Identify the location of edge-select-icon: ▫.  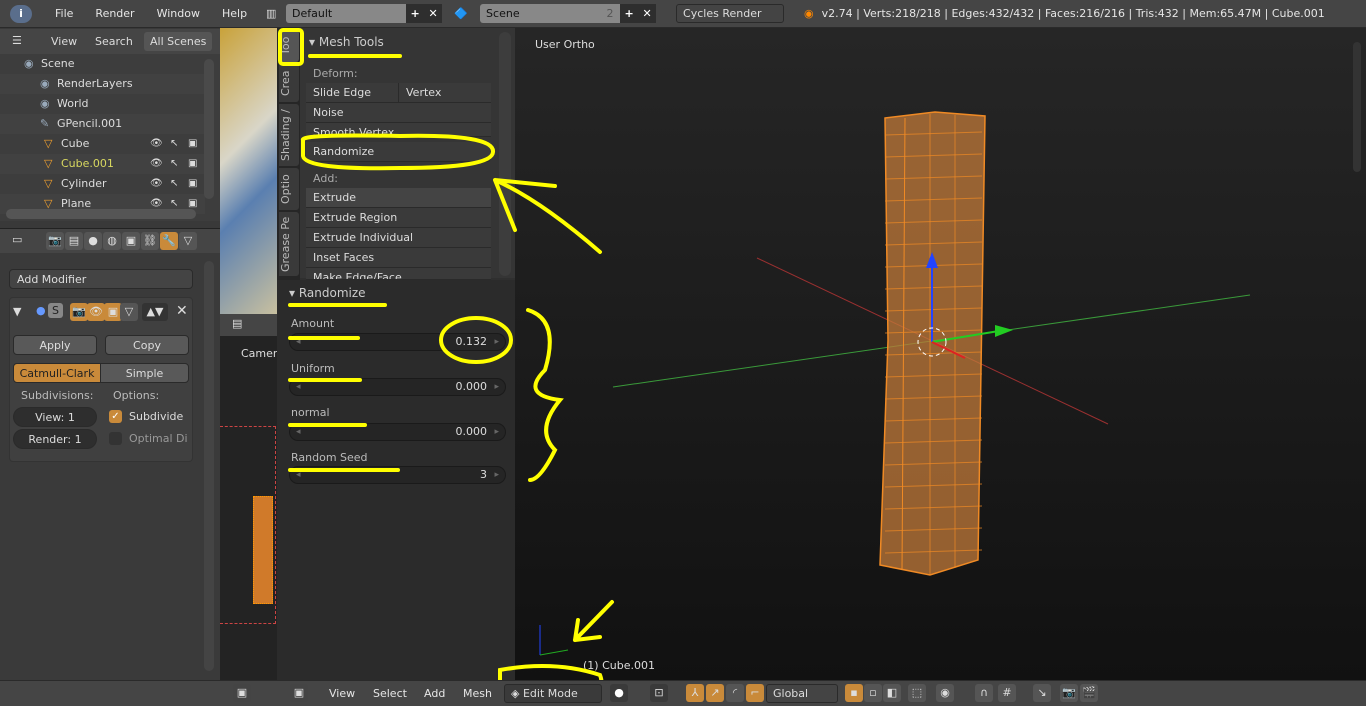
(873, 693).